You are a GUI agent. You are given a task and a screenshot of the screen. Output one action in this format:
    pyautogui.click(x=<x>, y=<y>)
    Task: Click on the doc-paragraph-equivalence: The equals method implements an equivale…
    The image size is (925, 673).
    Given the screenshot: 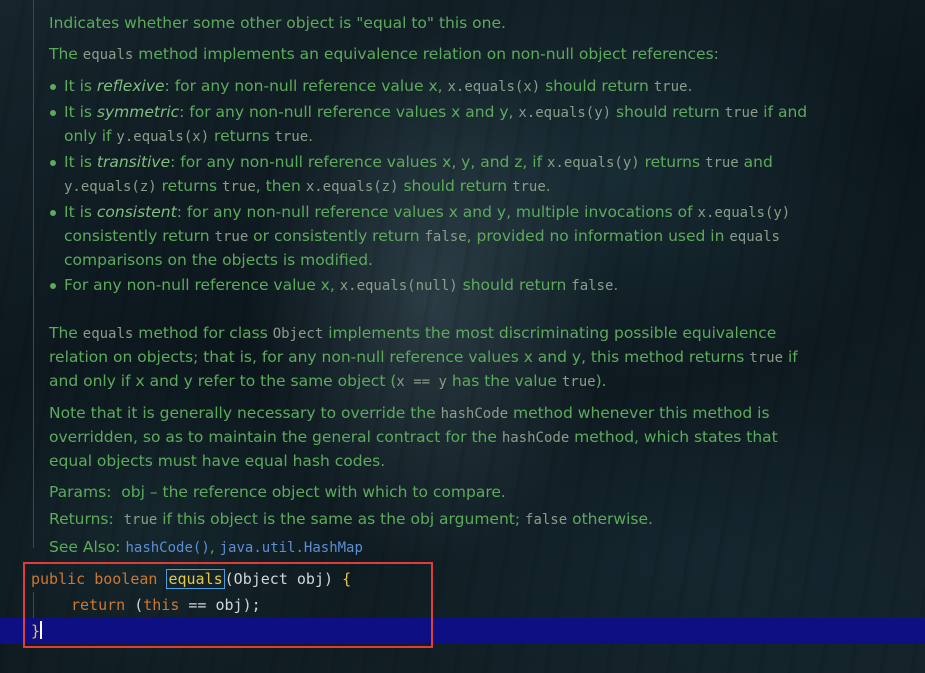 What is the action you would take?
    pyautogui.click(x=384, y=54)
    